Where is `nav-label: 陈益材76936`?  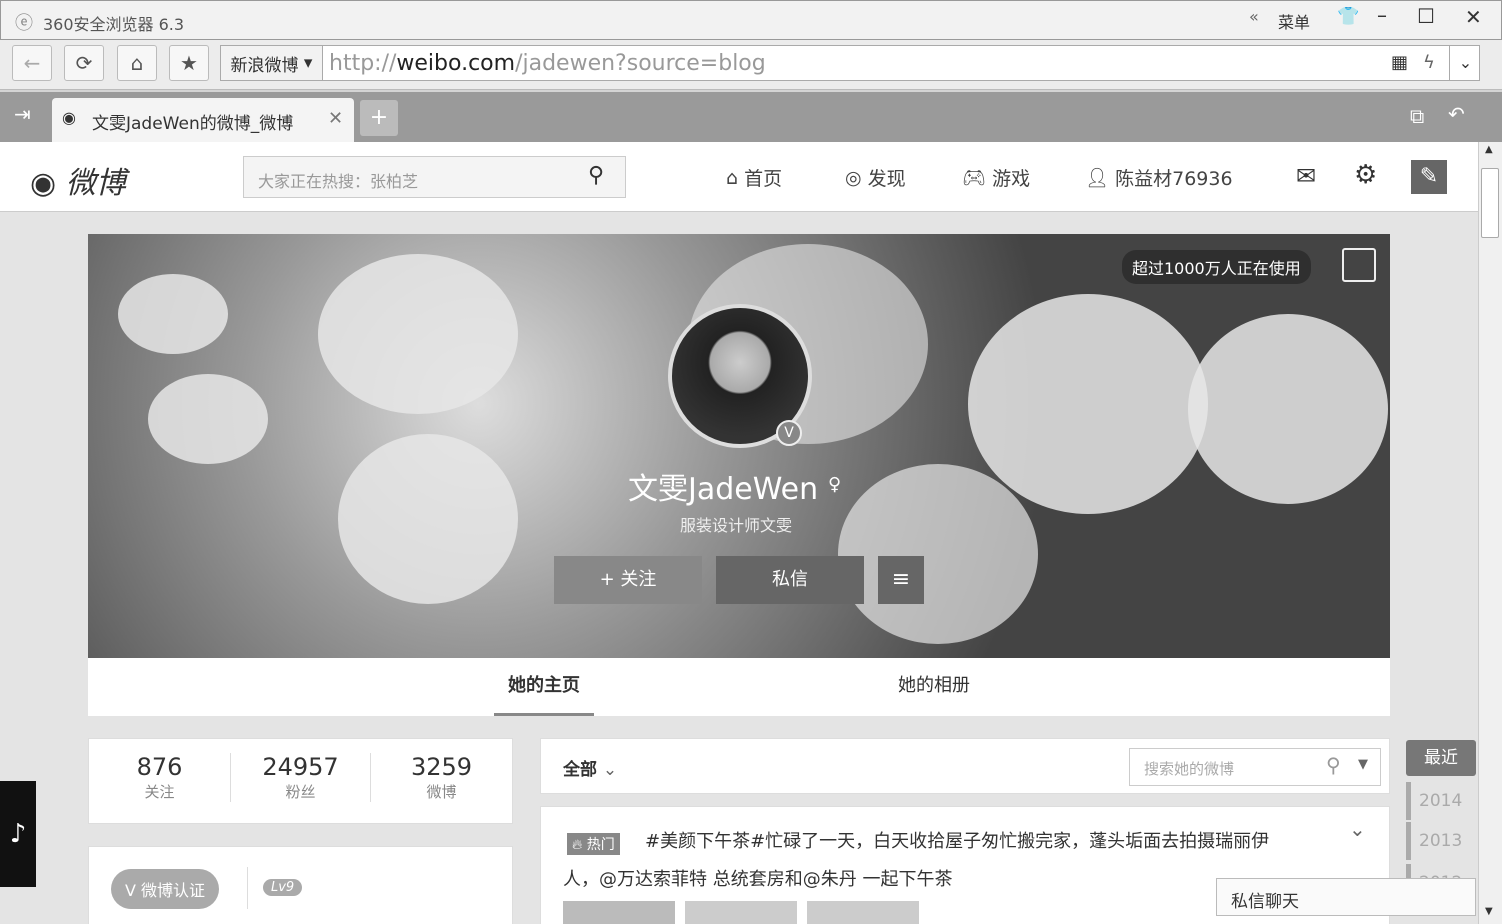
nav-label: 陈益材76936 is located at coordinates (1174, 179).